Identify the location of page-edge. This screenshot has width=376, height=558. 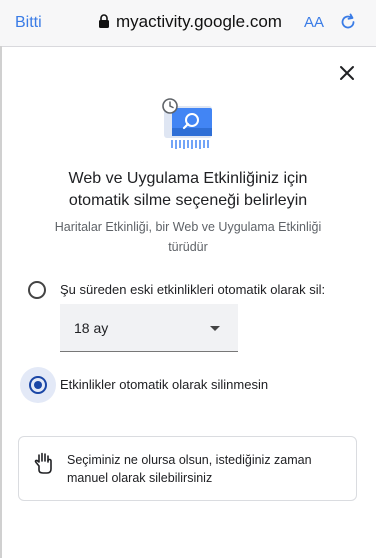
(1, 302).